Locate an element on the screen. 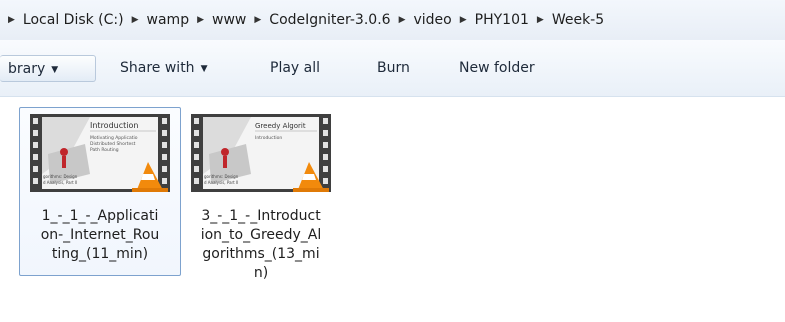 This screenshot has height=322, width=785. include-in-library-button: brary ▼ is located at coordinates (48, 68).